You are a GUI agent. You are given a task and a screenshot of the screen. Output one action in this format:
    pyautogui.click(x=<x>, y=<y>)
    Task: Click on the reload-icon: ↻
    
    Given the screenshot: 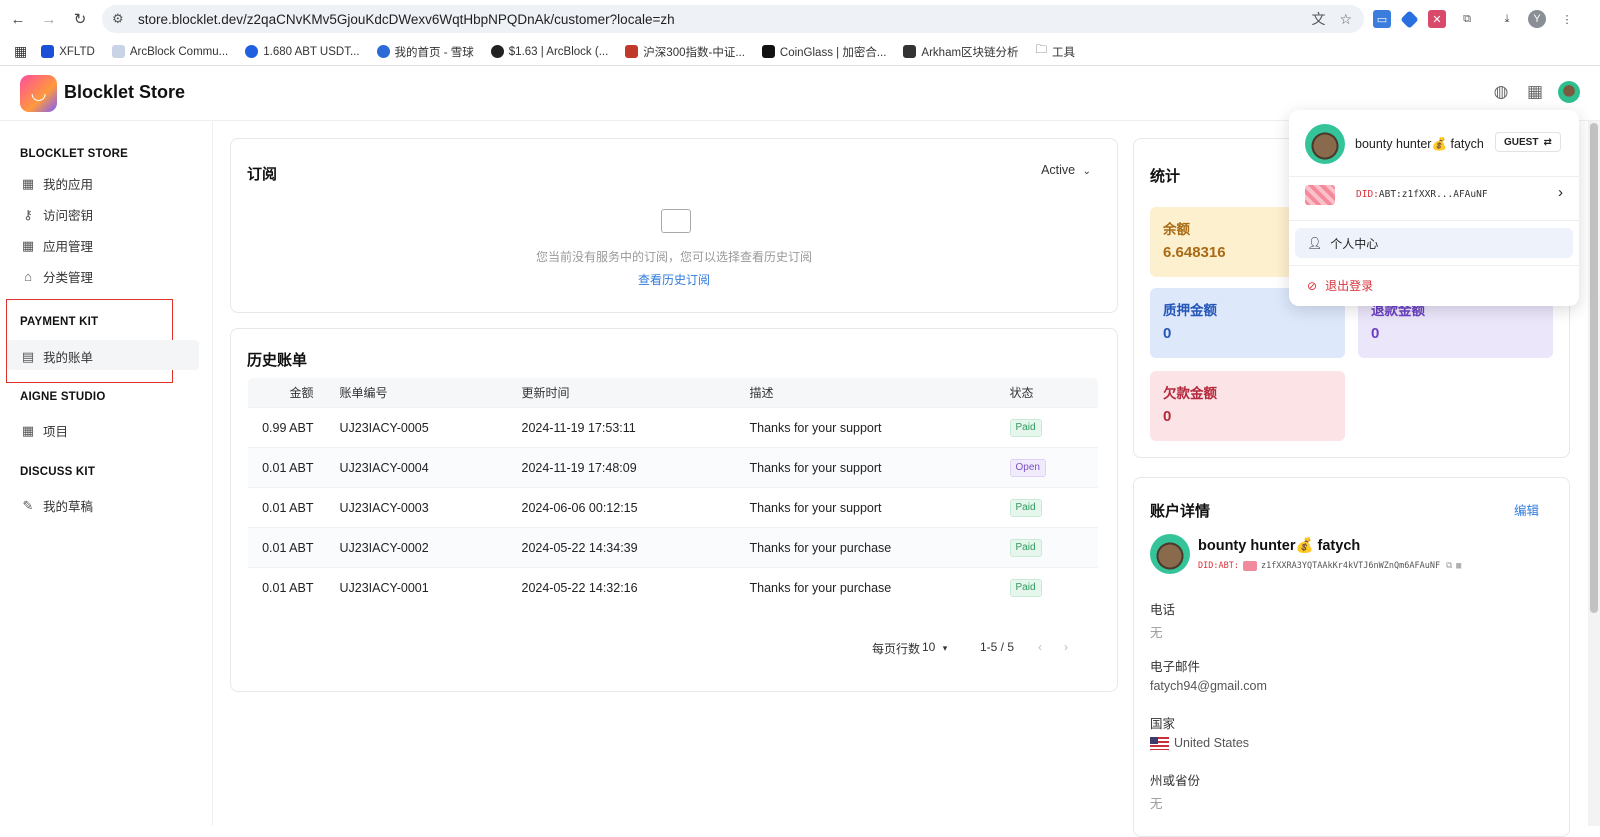 What is the action you would take?
    pyautogui.click(x=80, y=19)
    